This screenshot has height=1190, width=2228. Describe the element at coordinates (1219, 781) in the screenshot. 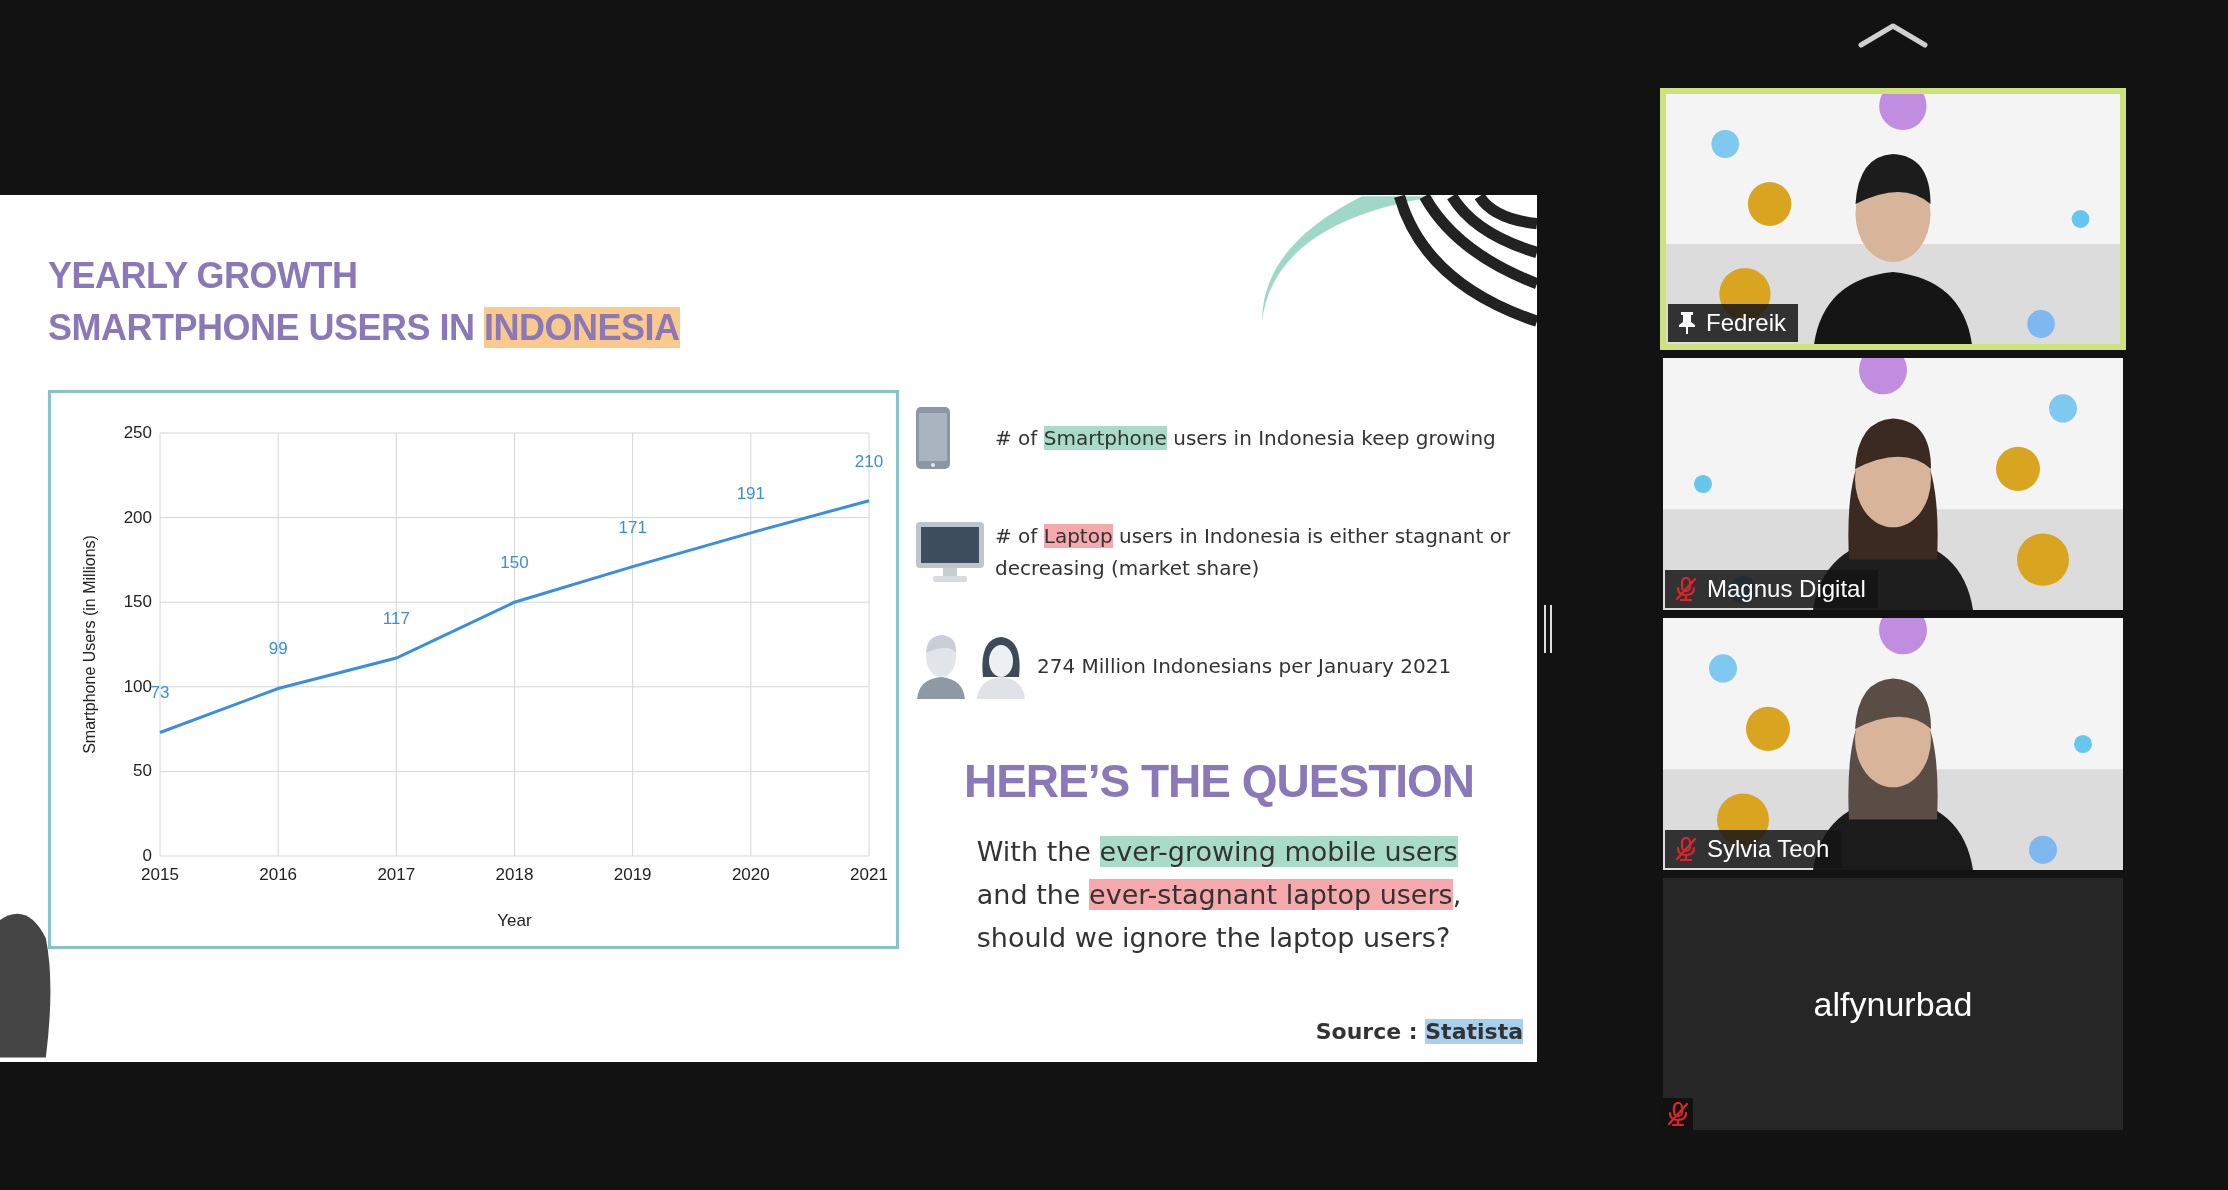

I see `question-heading: HERE’S THE QUESTION` at that location.